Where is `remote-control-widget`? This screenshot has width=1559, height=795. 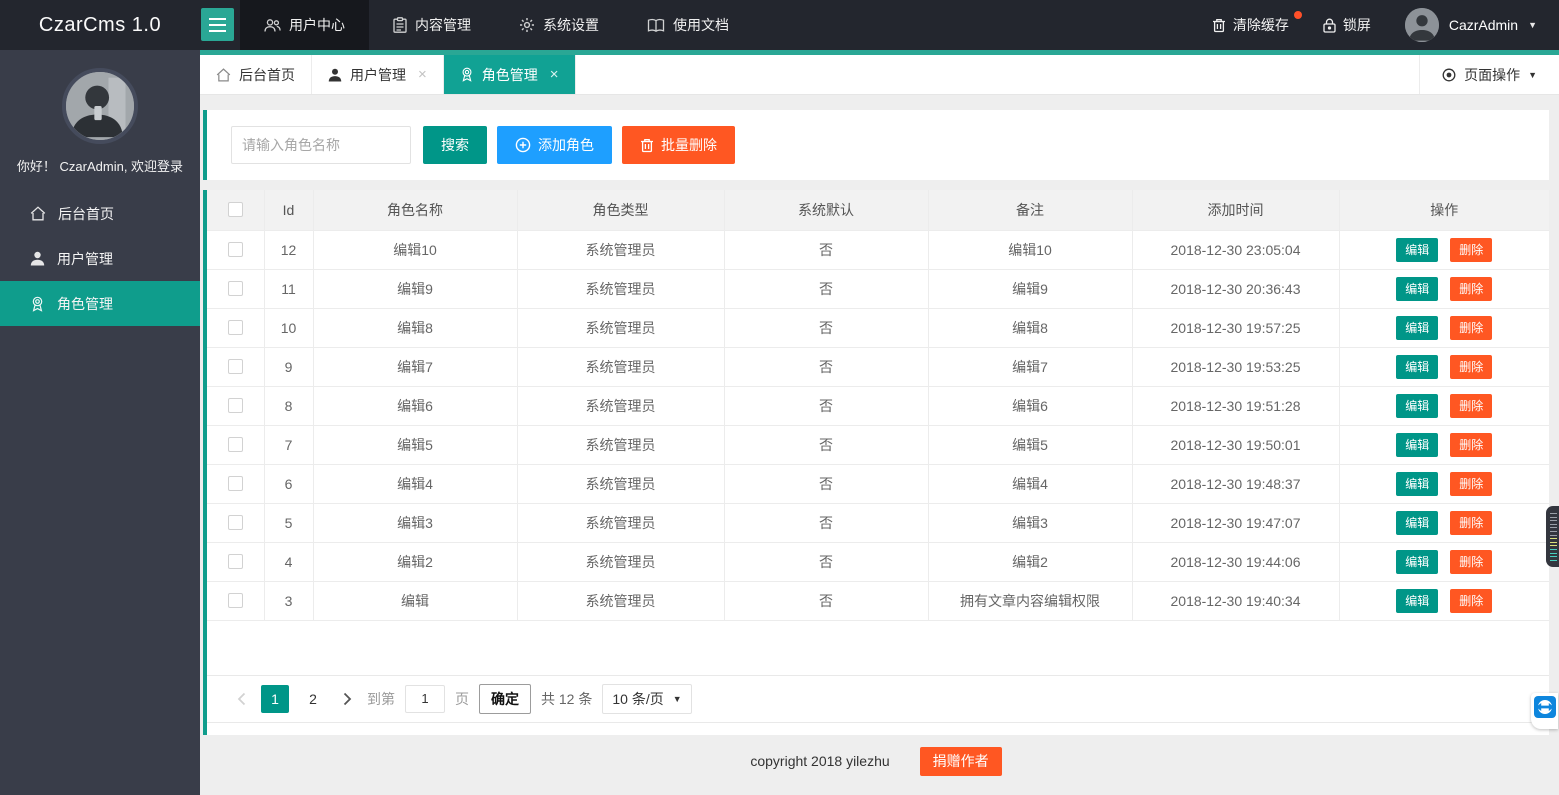
remote-control-widget is located at coordinates (1544, 711).